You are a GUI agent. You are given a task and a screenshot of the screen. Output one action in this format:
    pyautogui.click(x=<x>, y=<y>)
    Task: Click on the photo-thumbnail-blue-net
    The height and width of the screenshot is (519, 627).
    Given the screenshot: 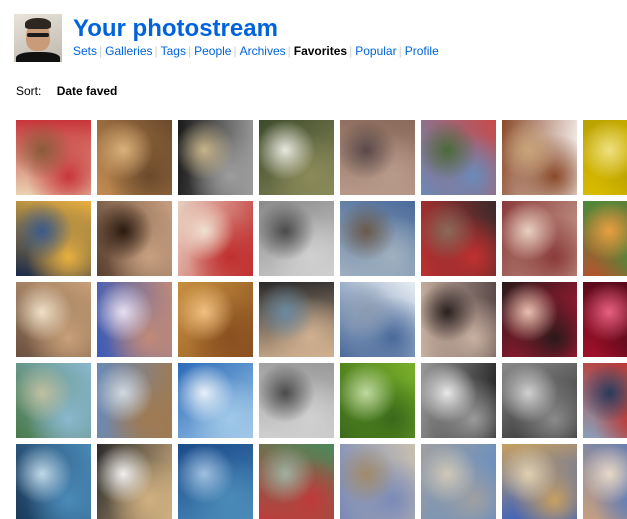 What is the action you would take?
    pyautogui.click(x=215, y=481)
    